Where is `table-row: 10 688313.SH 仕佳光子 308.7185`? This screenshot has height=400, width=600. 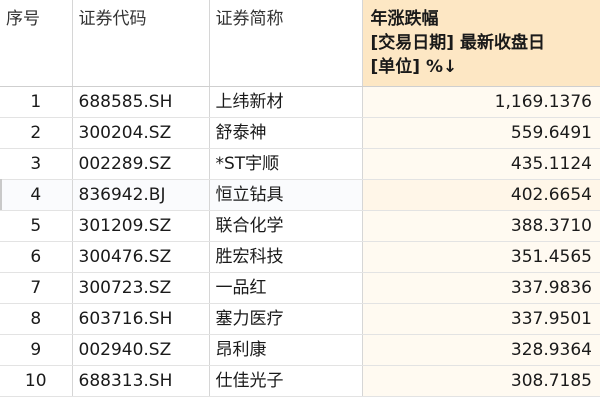
table-row: 10 688313.SH 仕佳光子 308.7185 is located at coordinates (300, 381).